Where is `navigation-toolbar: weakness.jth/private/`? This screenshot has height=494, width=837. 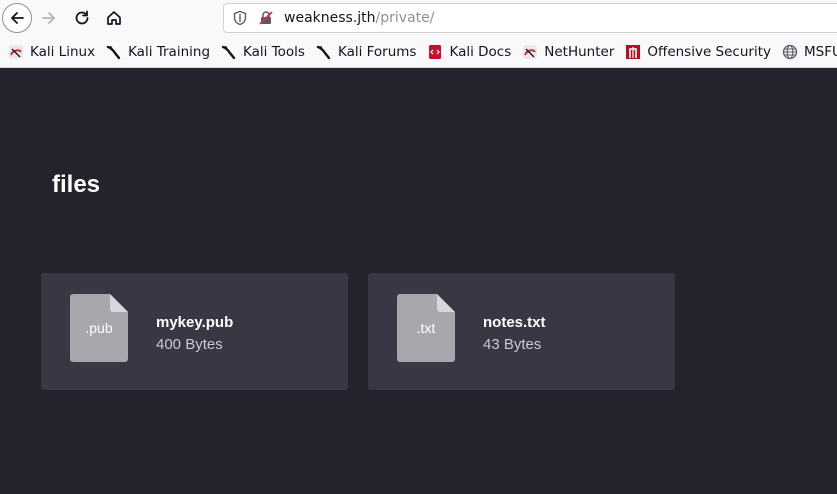 navigation-toolbar: weakness.jth/private/ is located at coordinates (418, 18).